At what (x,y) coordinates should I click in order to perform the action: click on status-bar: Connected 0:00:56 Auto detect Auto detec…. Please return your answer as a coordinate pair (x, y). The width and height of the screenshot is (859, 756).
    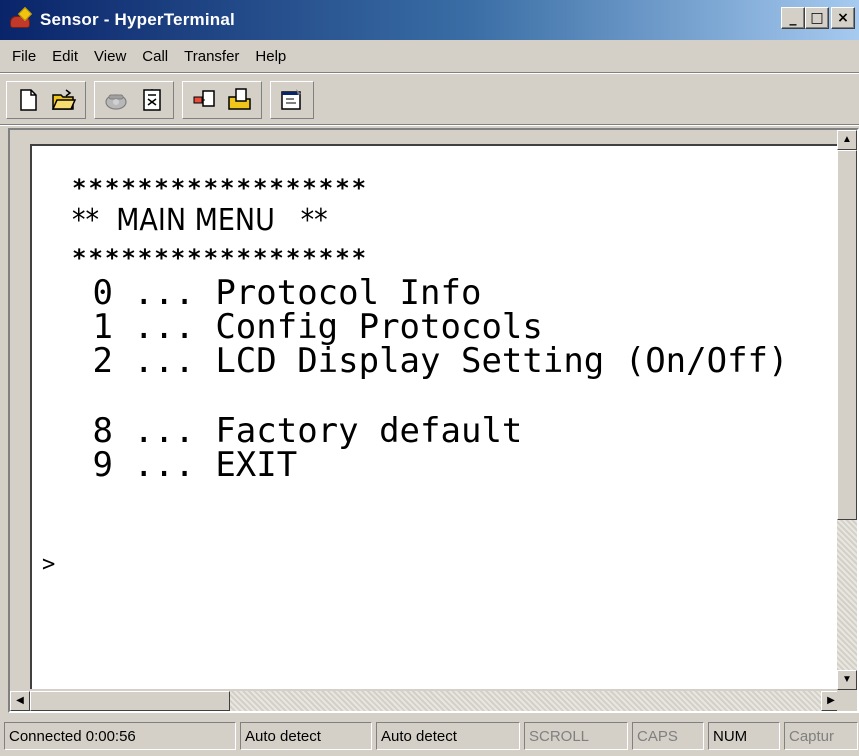
    Looking at the image, I should click on (429, 736).